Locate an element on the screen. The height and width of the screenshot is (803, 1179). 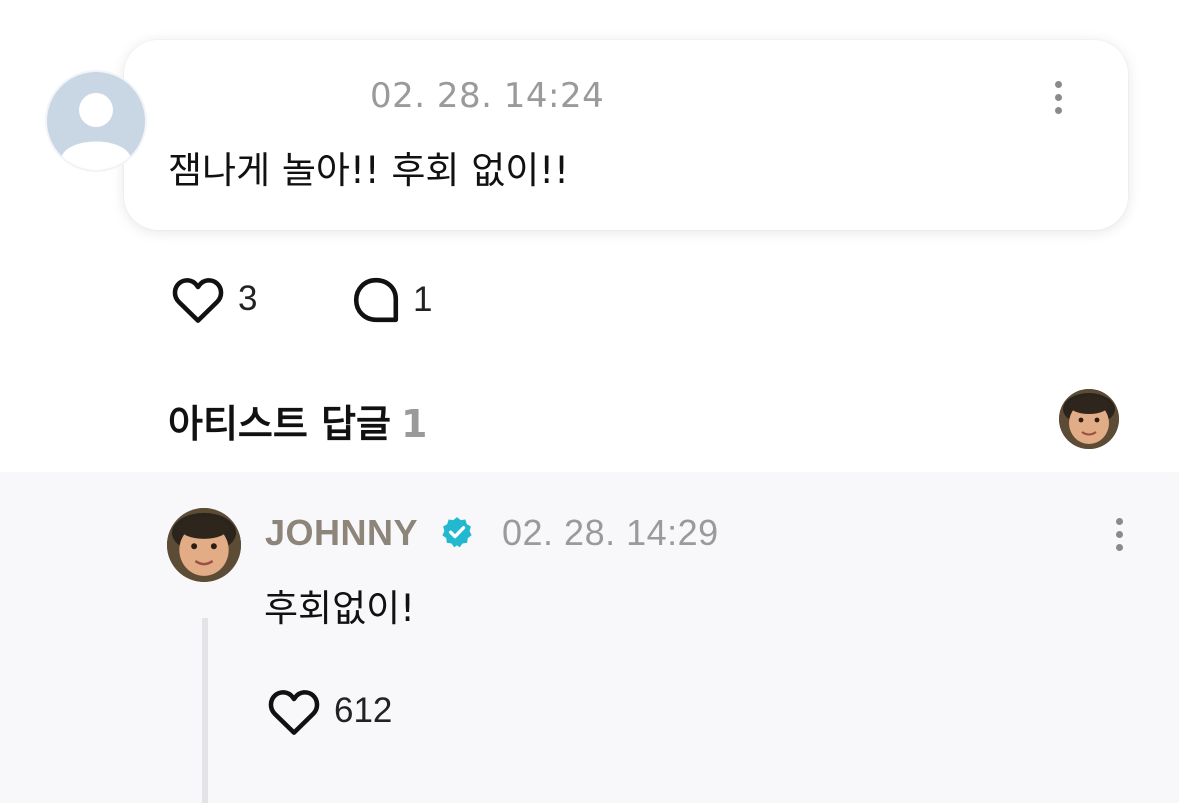
reply-timestamp: 02. 28. 14:29 is located at coordinates (610, 532).